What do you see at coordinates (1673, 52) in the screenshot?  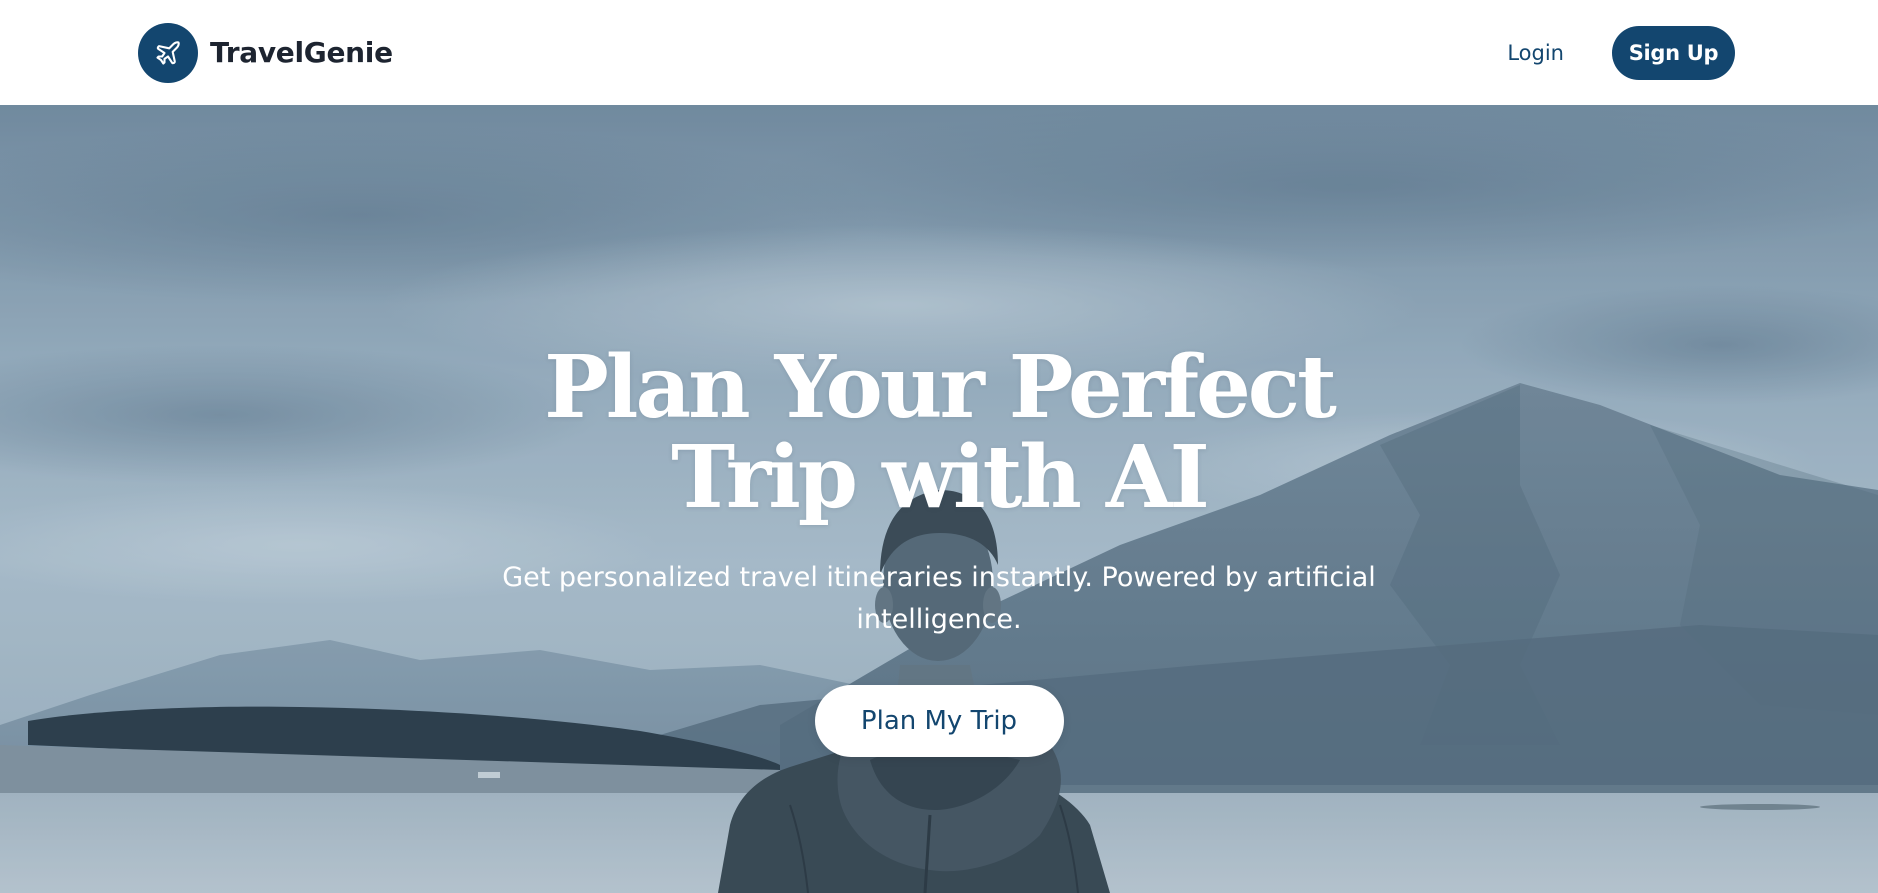 I see `signup-button: Sign Up` at bounding box center [1673, 52].